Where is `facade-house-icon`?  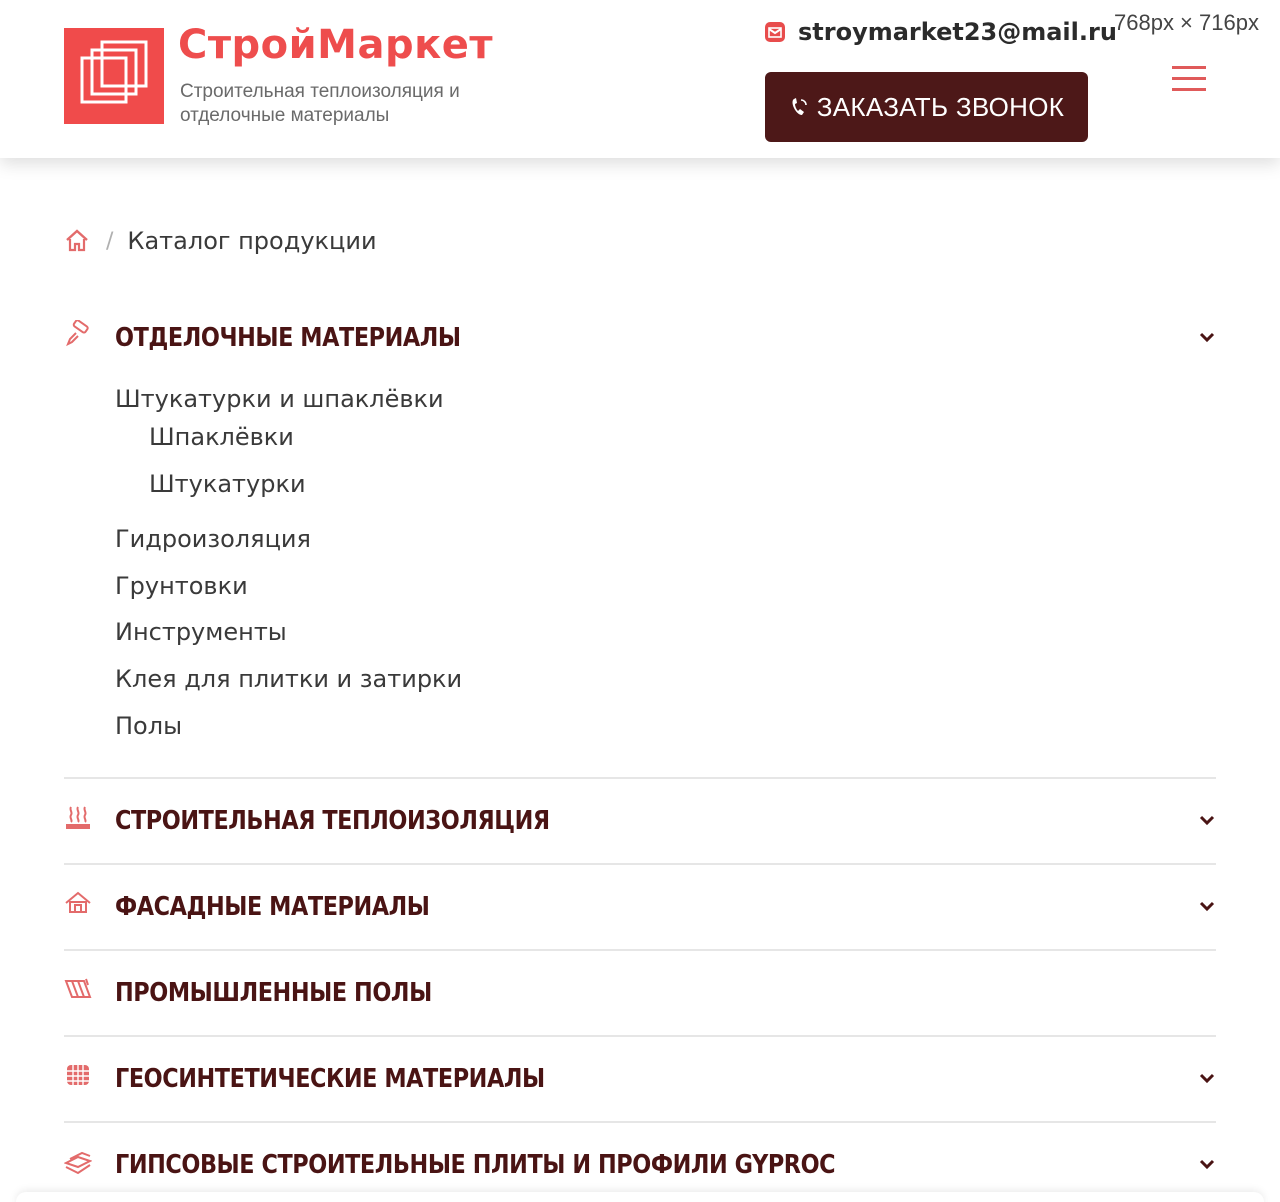
facade-house-icon is located at coordinates (78, 903).